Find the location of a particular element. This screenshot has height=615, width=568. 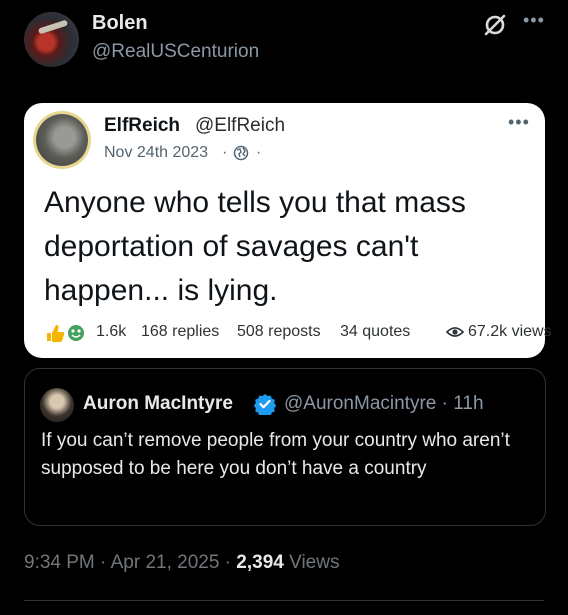

globe-icon is located at coordinates (241, 153).